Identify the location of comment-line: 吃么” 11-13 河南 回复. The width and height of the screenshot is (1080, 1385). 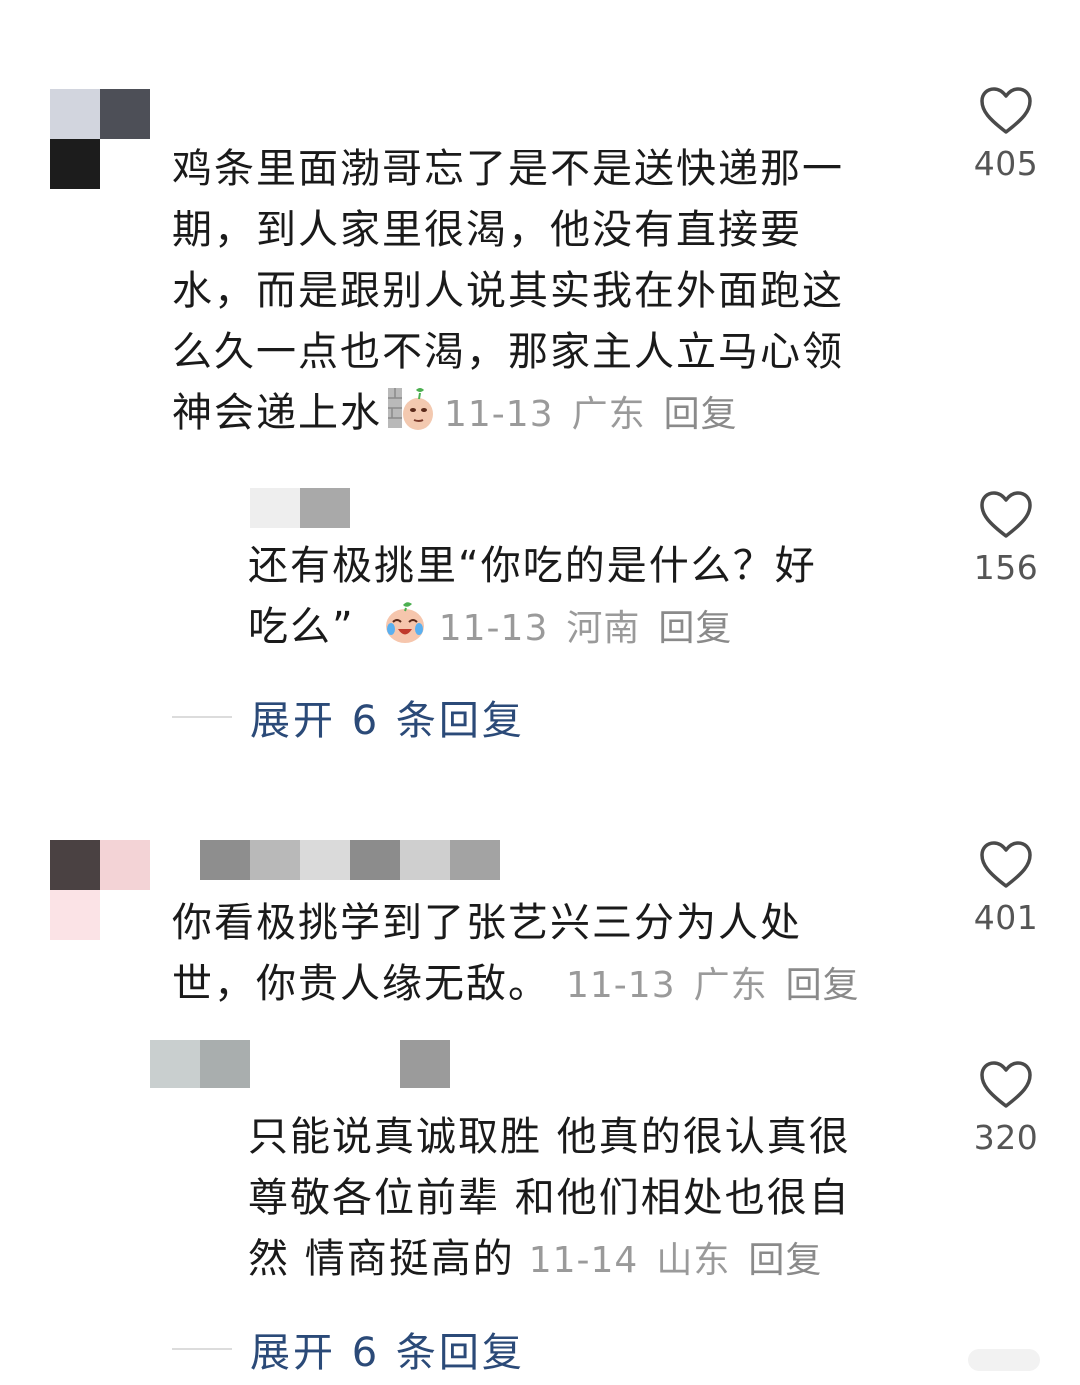
(593, 628).